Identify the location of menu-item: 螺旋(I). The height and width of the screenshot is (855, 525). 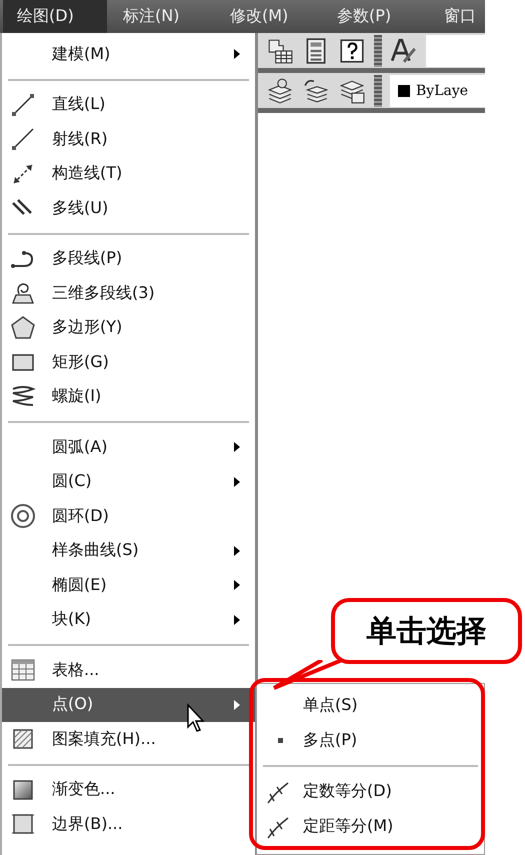
(128, 397).